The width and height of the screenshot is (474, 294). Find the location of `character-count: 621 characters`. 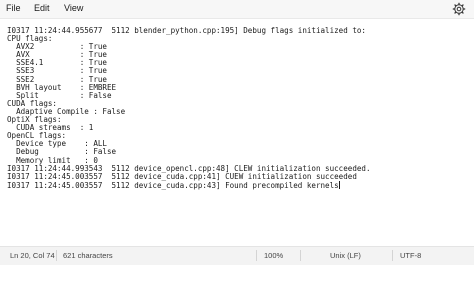

character-count: 621 characters is located at coordinates (88, 255).